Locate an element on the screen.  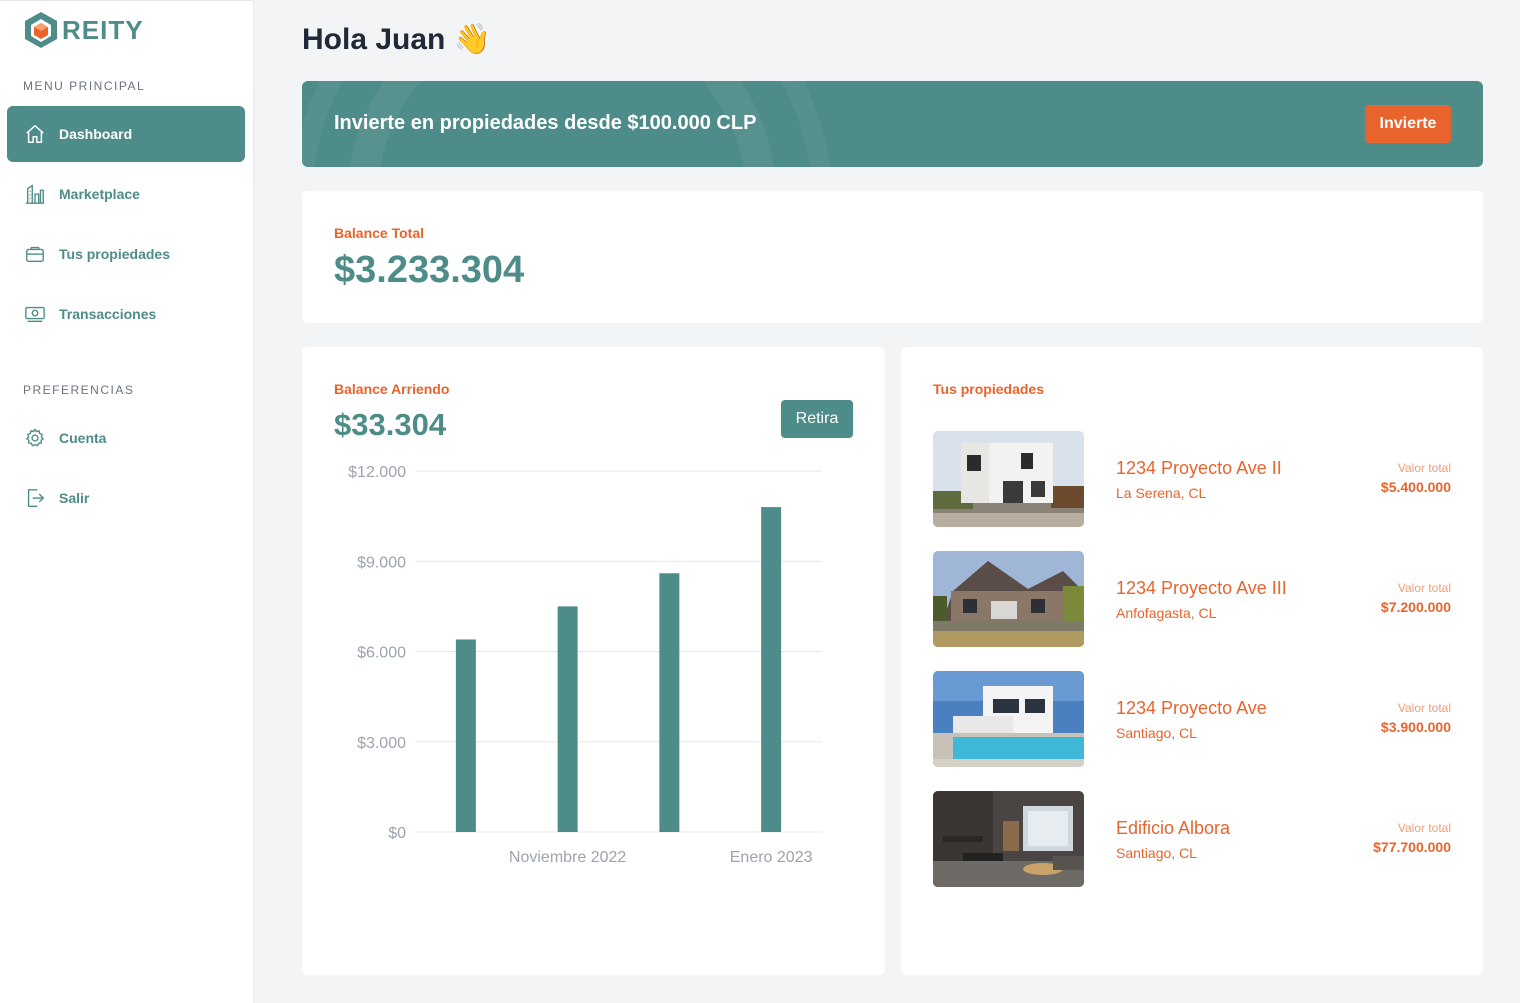
property-photo-villa-with-pool is located at coordinates (1008, 719).